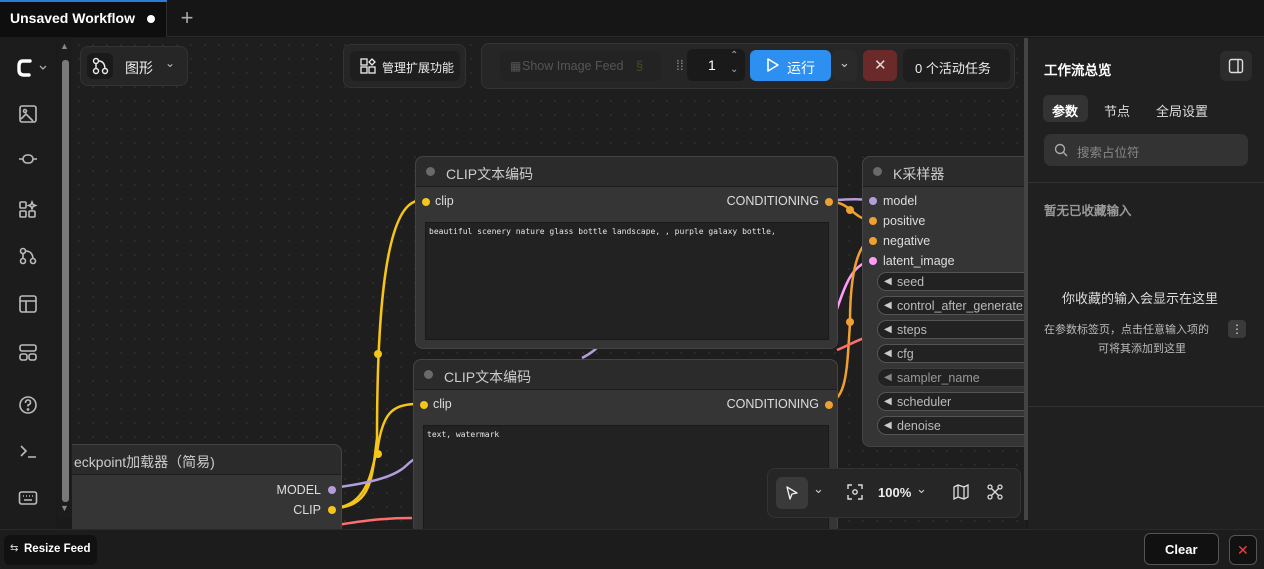 The height and width of the screenshot is (569, 1264). What do you see at coordinates (207, 487) in the screenshot?
I see `checkpoint-loader-node: eckpoint加载器（简易) MODEL CLIP` at bounding box center [207, 487].